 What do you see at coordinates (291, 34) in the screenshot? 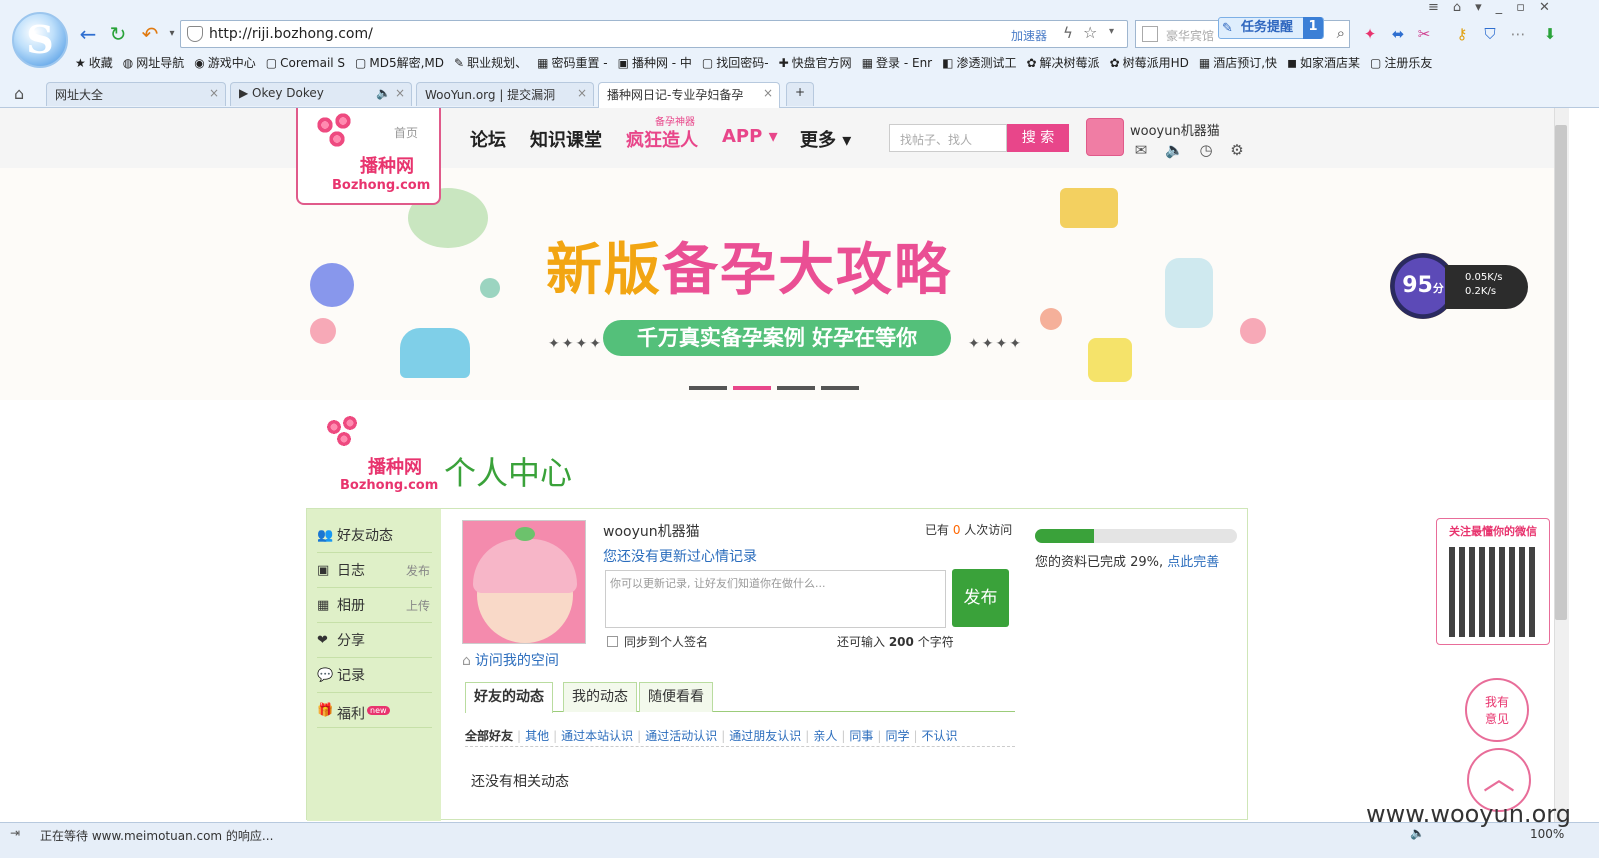
I see `url-text: http://riji.bozhong.com/` at bounding box center [291, 34].